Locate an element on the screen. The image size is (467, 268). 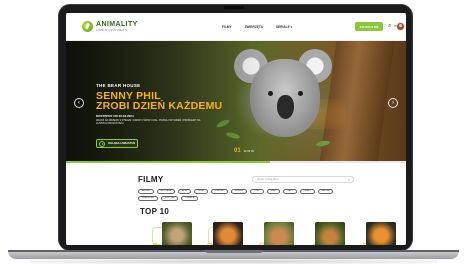
main-nav: FILMY ZWIERZĘTA SERIALE is located at coordinates (257, 27).